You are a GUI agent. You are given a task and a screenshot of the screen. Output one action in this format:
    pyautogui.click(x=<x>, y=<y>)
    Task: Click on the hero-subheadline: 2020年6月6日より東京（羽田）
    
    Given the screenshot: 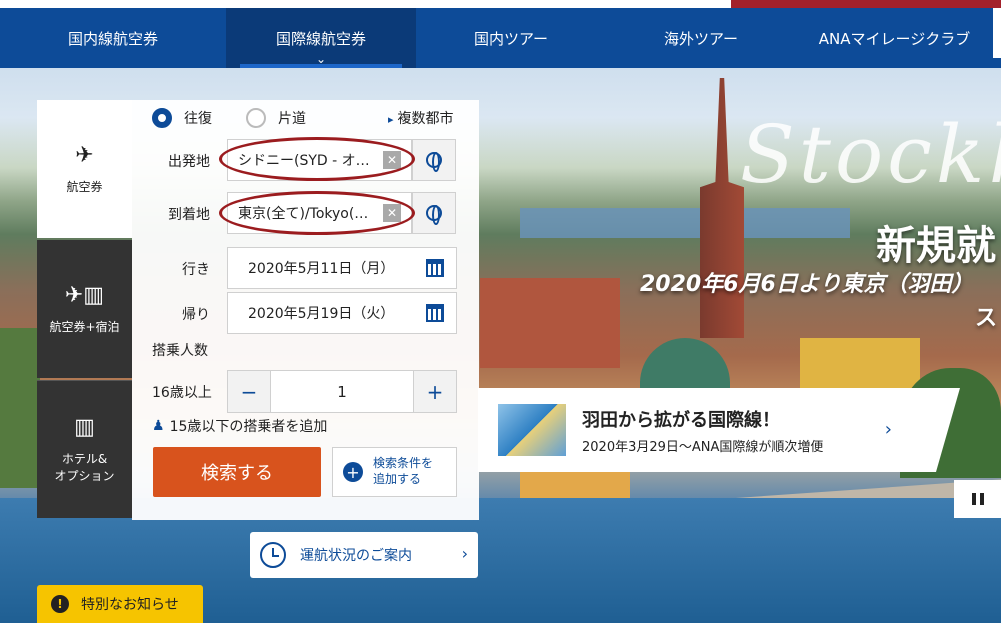 What is the action you would take?
    pyautogui.click(x=807, y=284)
    